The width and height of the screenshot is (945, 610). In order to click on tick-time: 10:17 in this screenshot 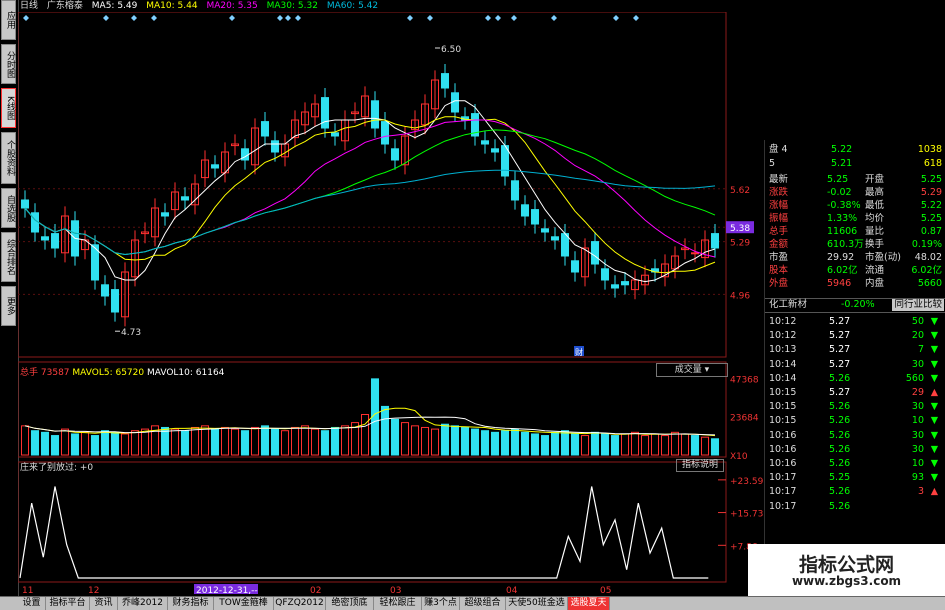, I will do `click(783, 478)`.